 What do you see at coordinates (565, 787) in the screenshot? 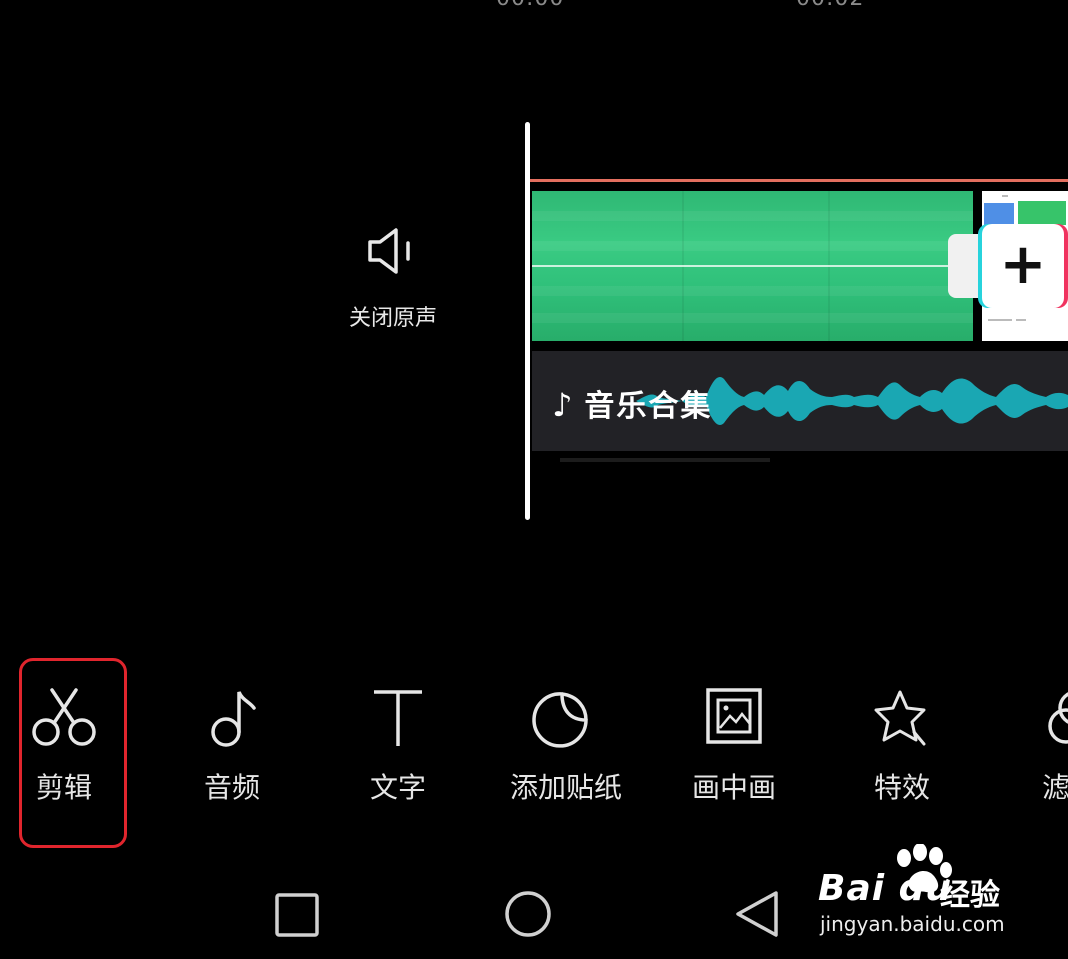
I see `tool-sticker-label: 添加贴纸` at bounding box center [565, 787].